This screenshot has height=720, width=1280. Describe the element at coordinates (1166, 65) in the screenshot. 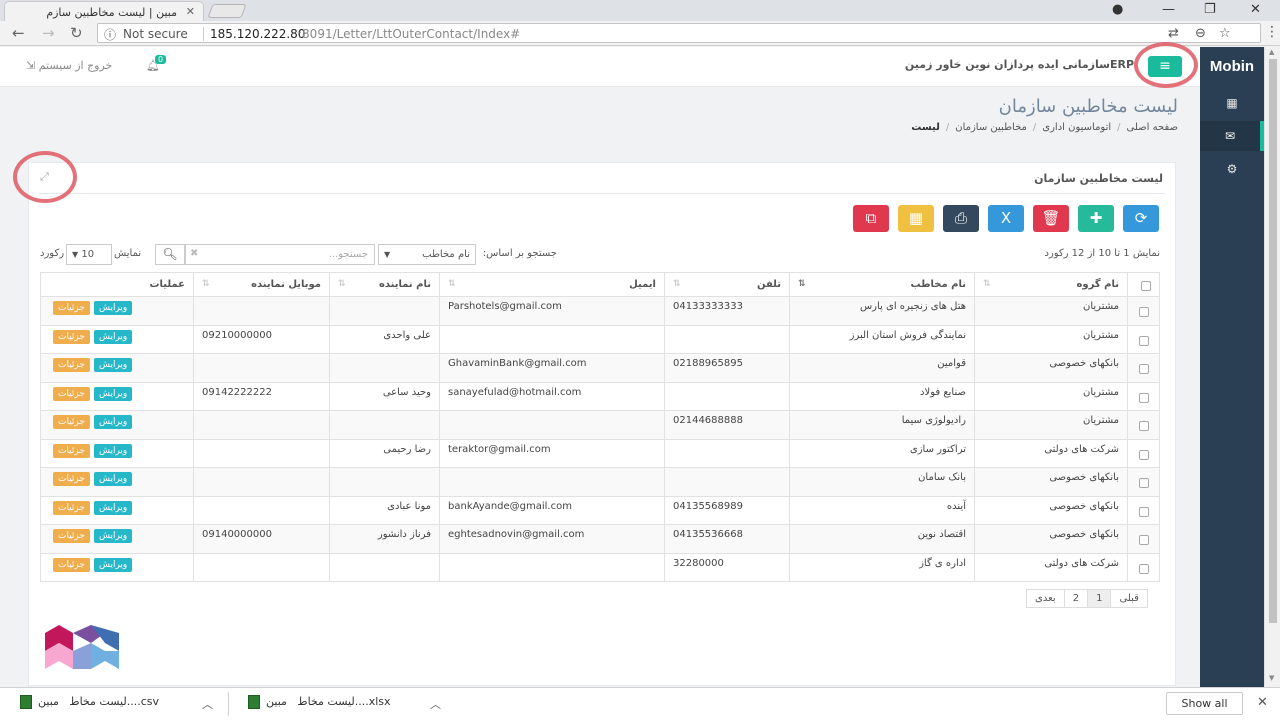

I see `highlight-circle-menu` at that location.